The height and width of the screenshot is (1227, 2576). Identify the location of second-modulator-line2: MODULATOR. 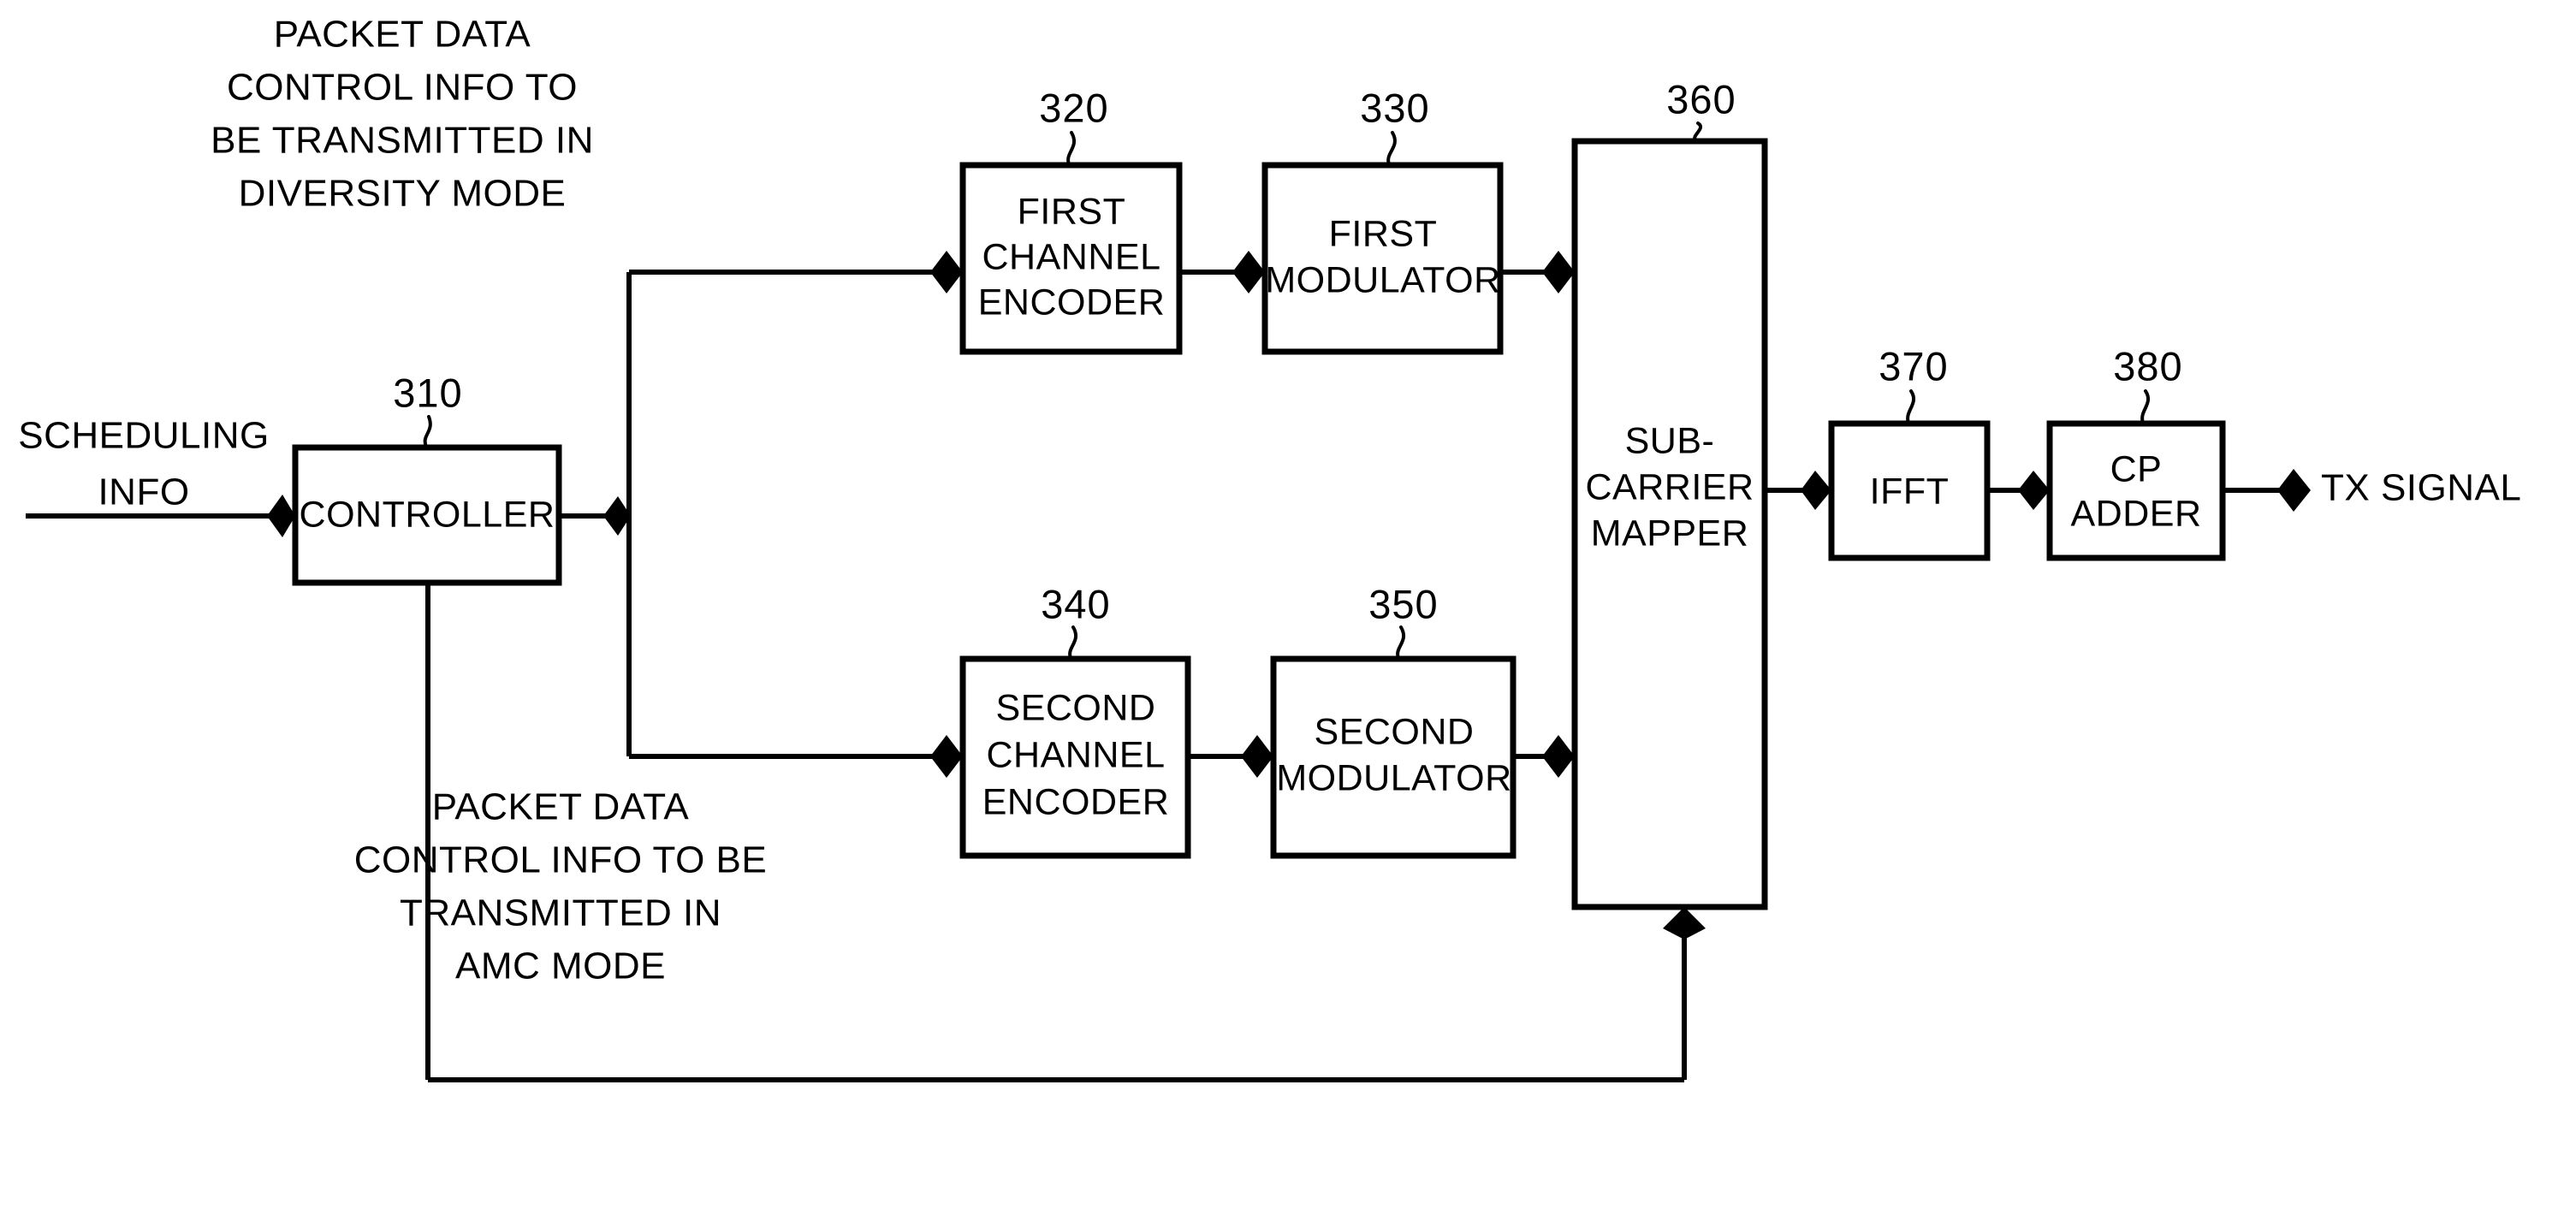
(1393, 777).